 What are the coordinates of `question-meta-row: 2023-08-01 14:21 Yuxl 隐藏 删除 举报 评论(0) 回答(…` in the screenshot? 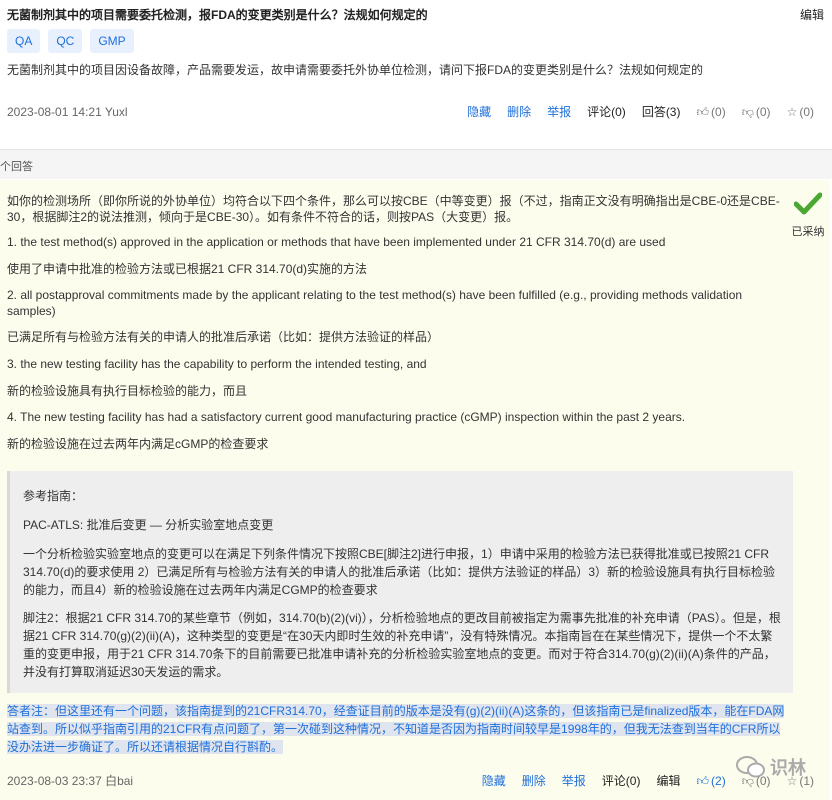 It's located at (410, 111).